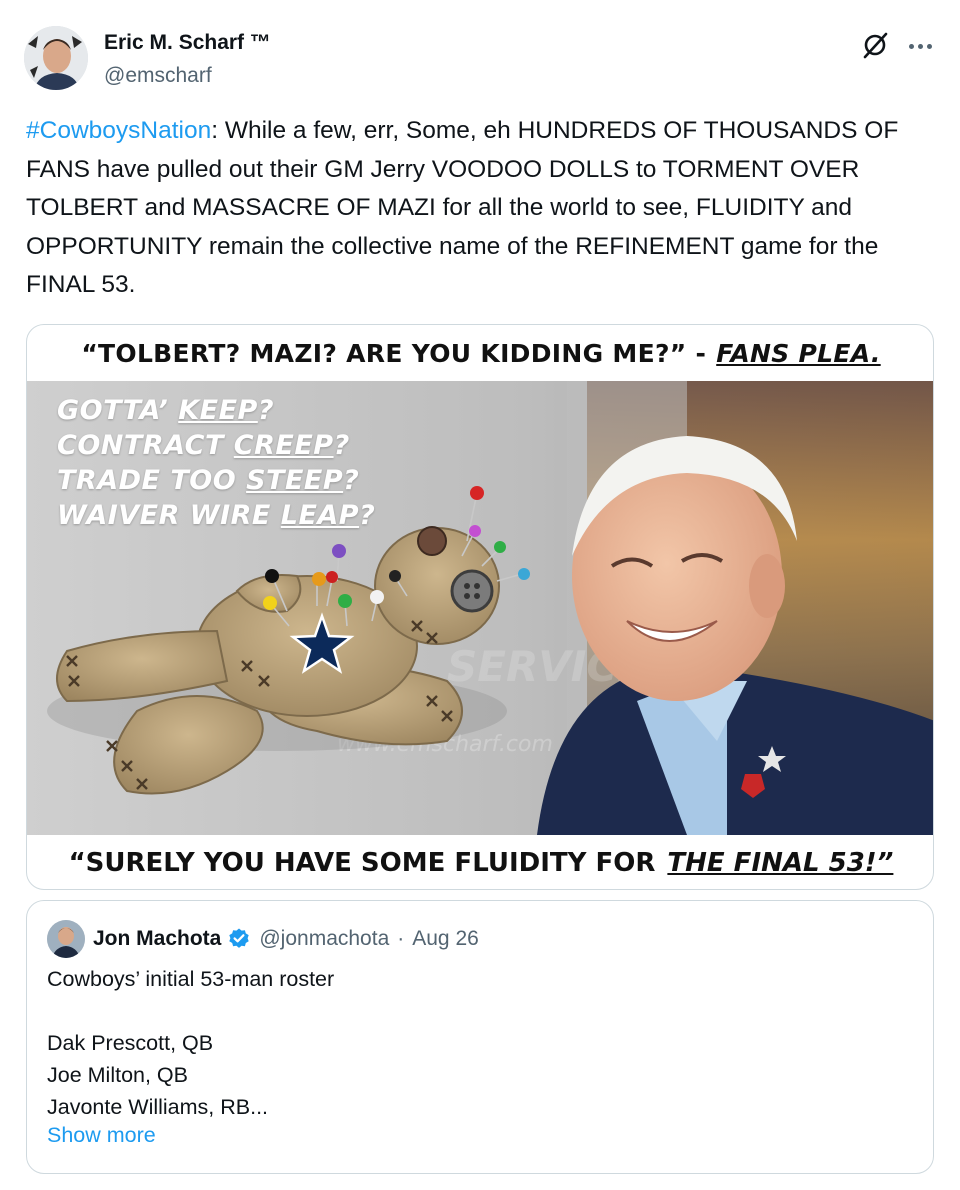  I want to click on quoted-line: Joe Milton, QB, so click(117, 1075).